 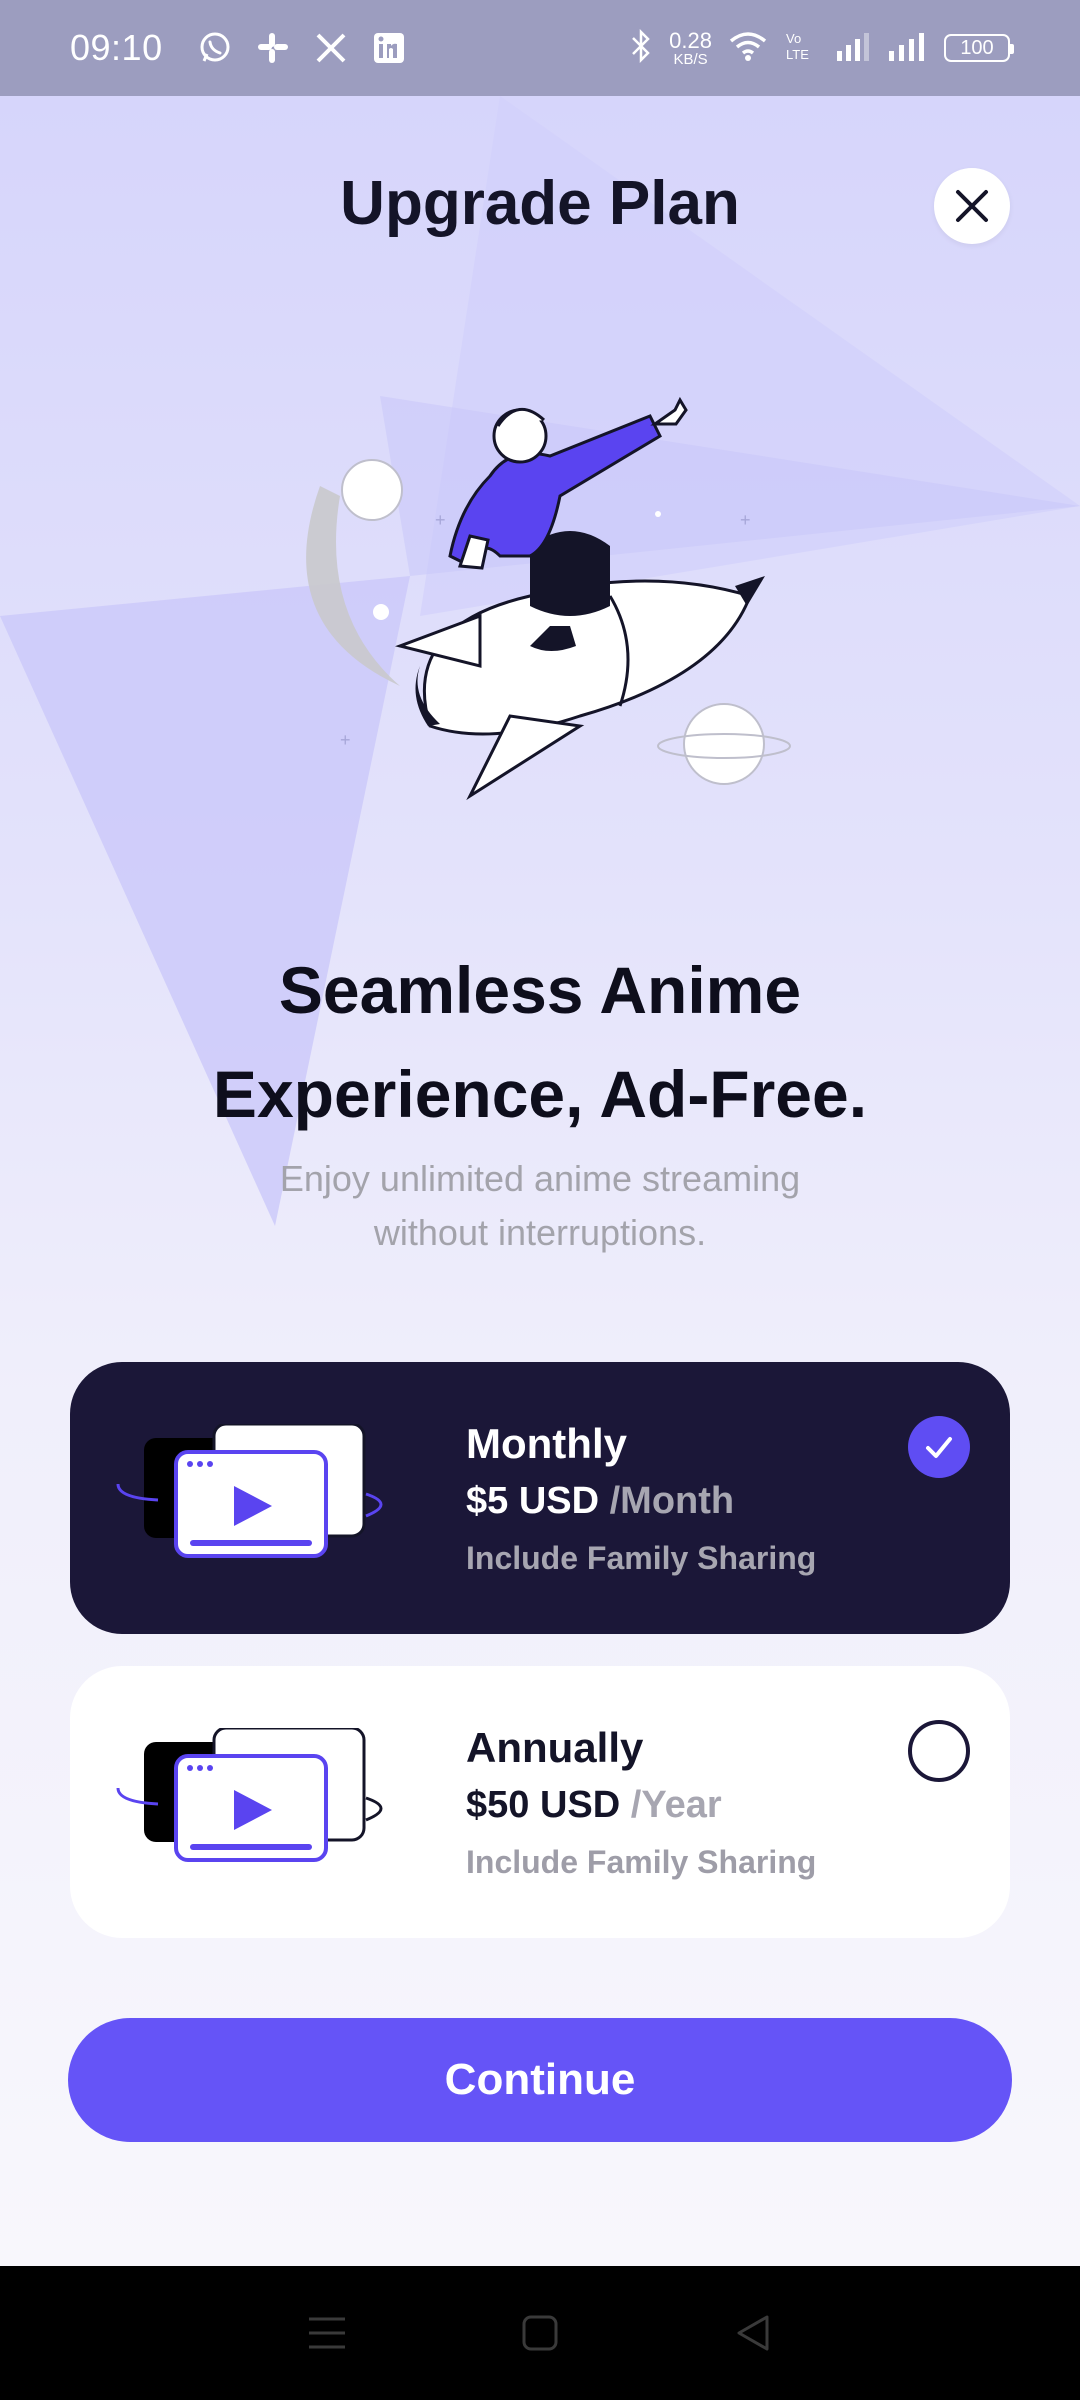 I want to click on plan-amount: $50 USD, so click(x=543, y=1805).